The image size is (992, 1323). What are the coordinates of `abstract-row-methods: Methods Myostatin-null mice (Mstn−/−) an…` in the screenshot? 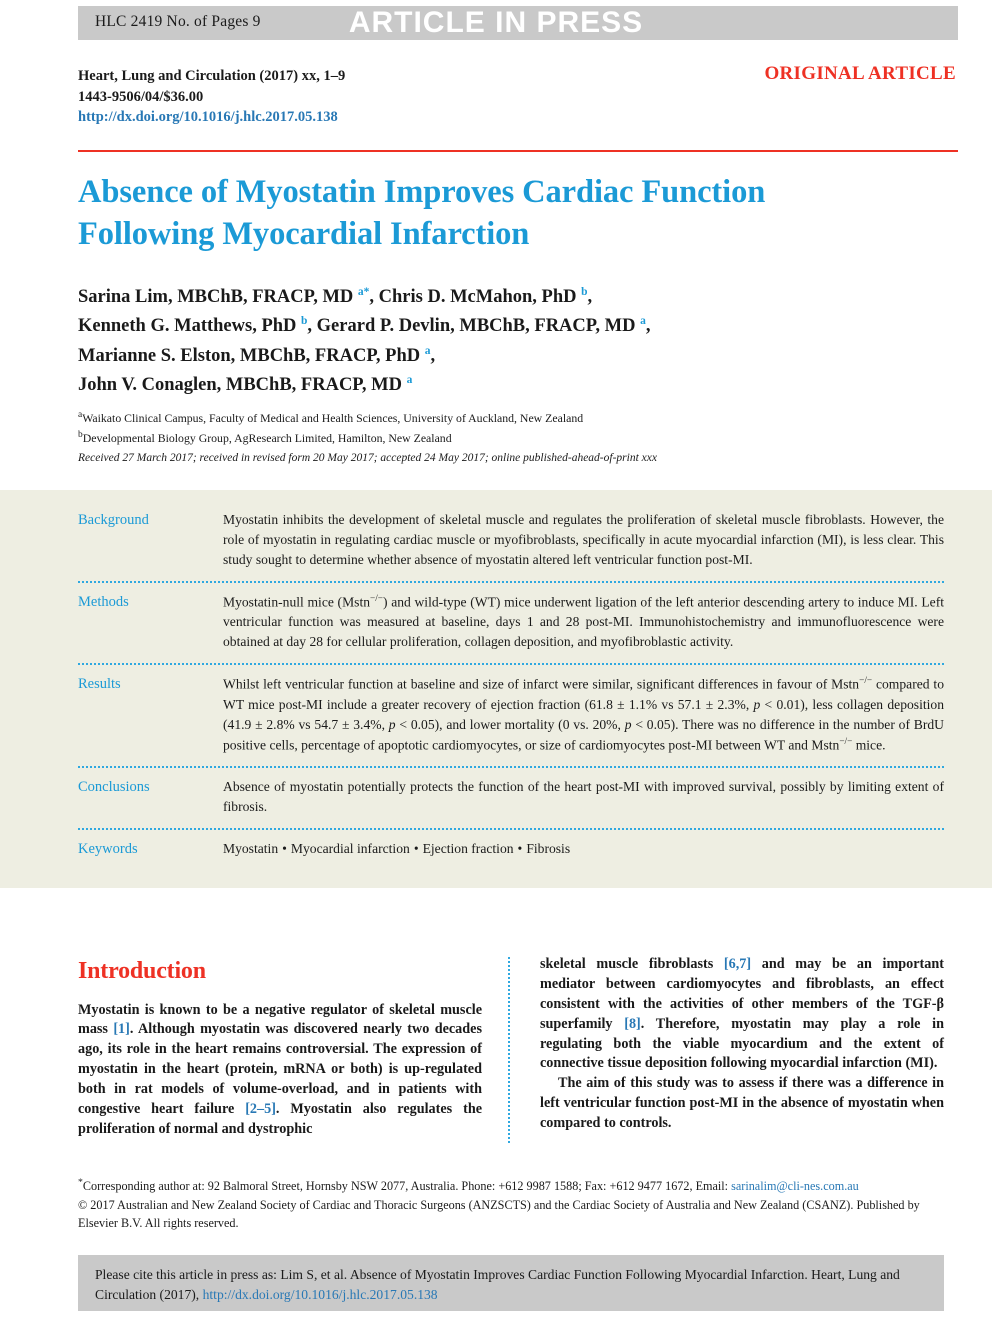 It's located at (511, 625).